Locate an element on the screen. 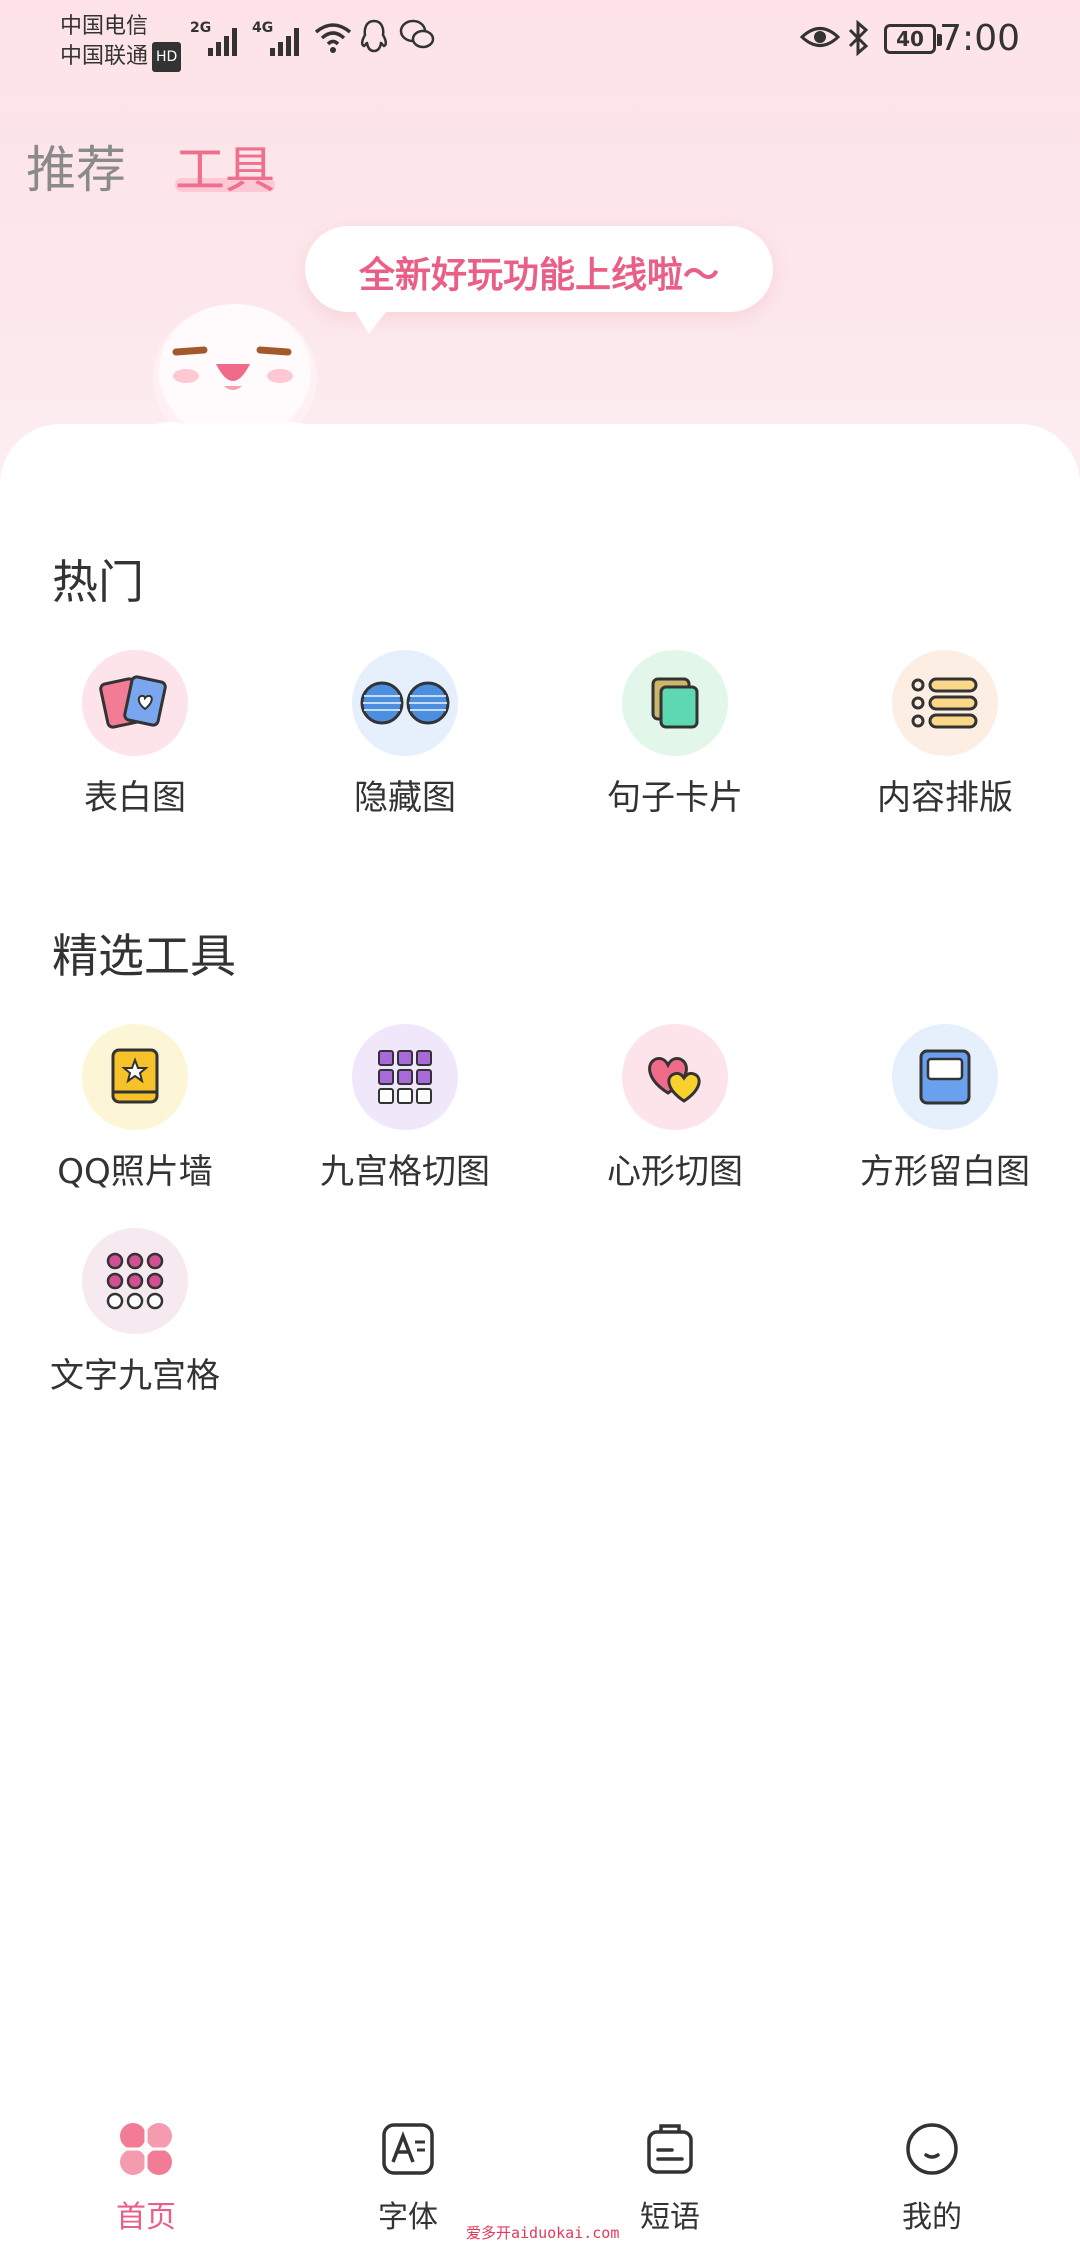 This screenshot has height=2244, width=1080. tool-nine-grid-crop: 九宫格切图 is located at coordinates (405, 1108).